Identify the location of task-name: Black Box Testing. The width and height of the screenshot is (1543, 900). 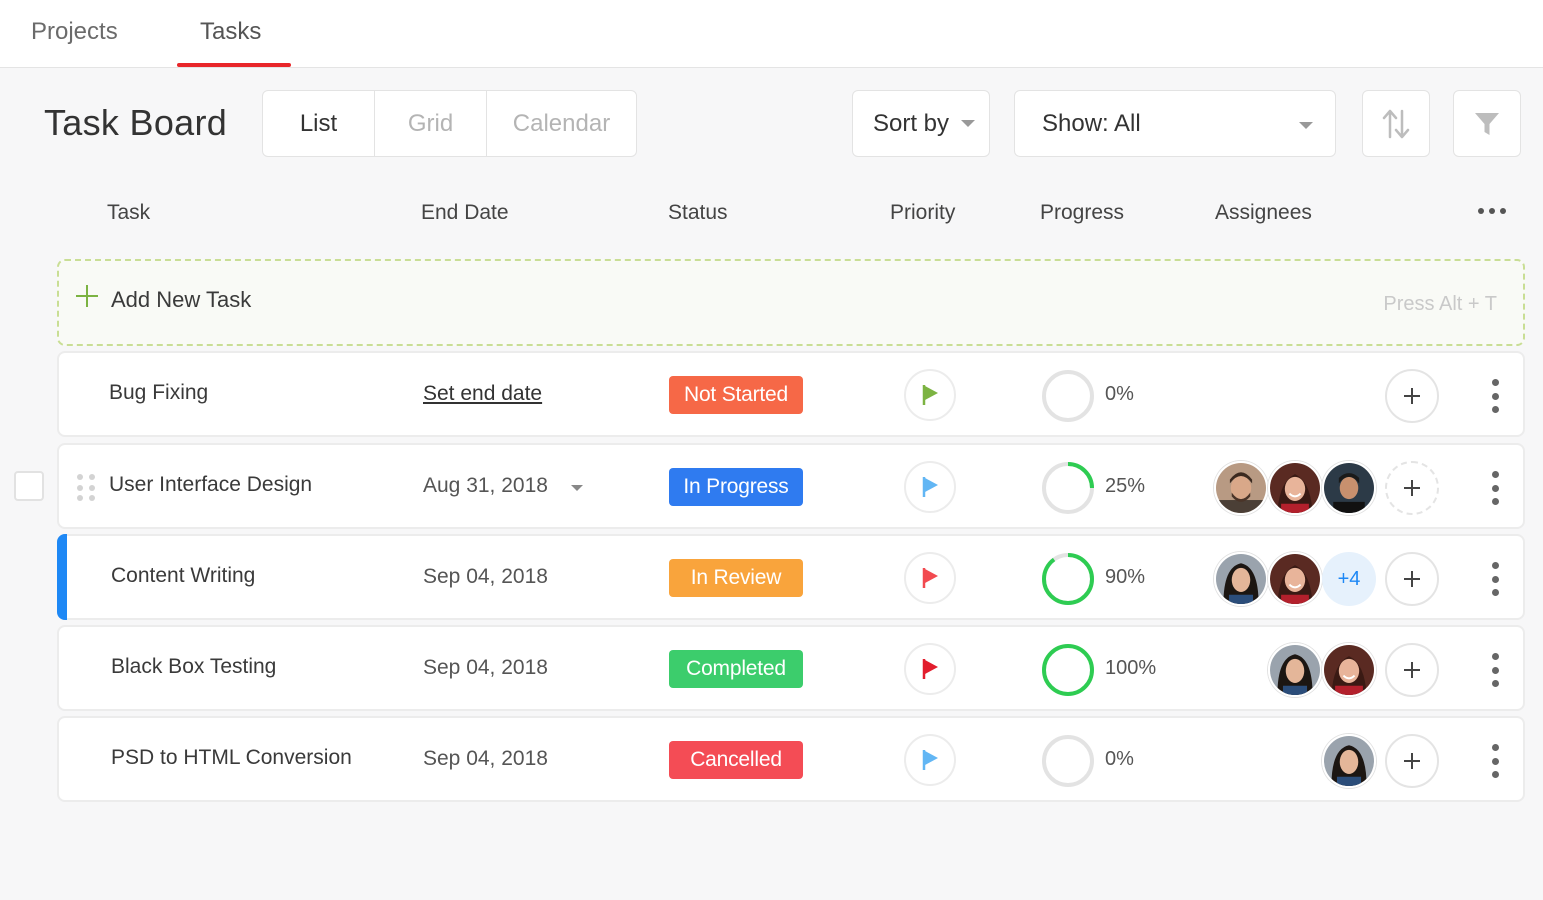
(193, 667).